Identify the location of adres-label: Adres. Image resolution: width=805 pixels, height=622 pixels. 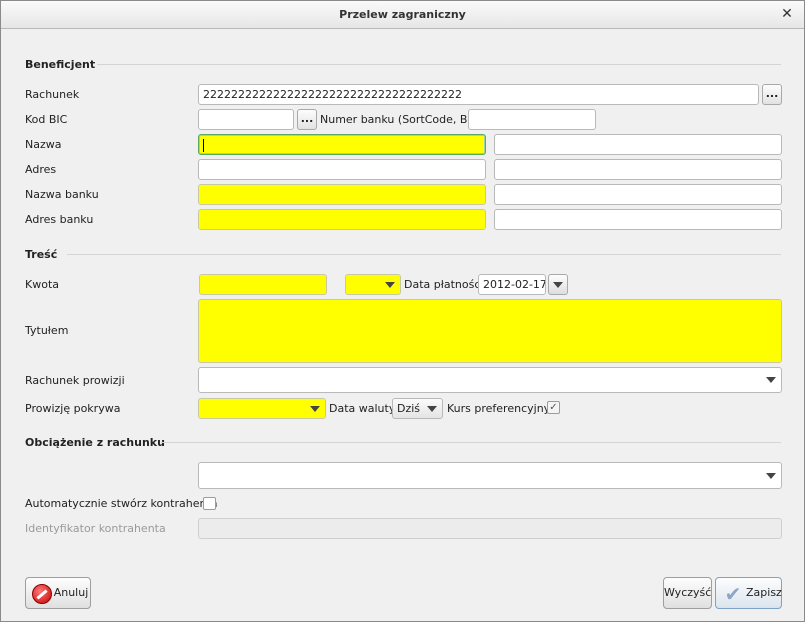
(41, 169).